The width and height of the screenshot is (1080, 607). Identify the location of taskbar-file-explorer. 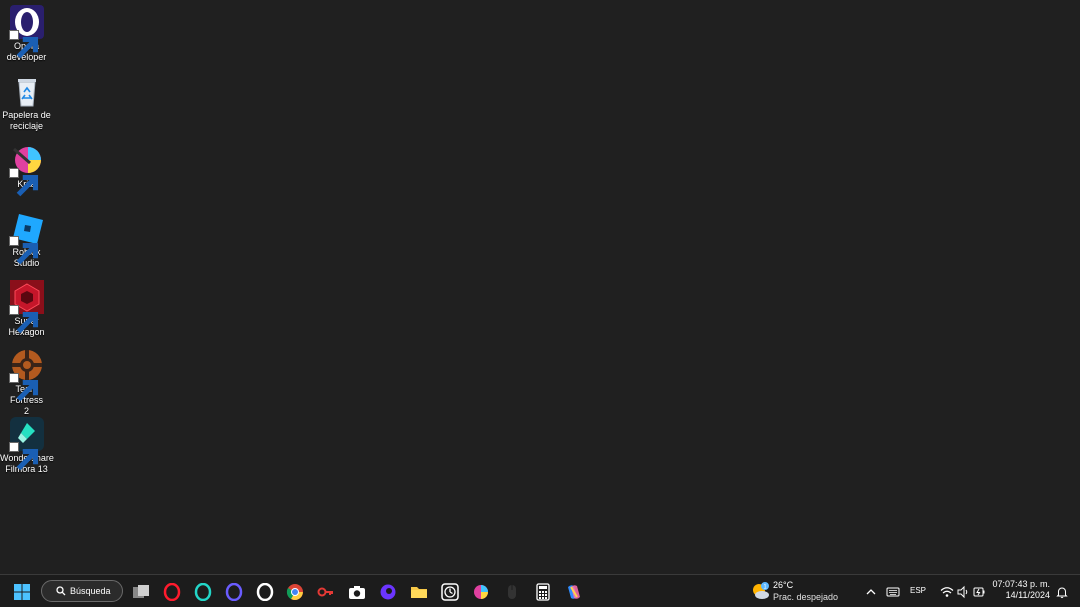
(419, 592).